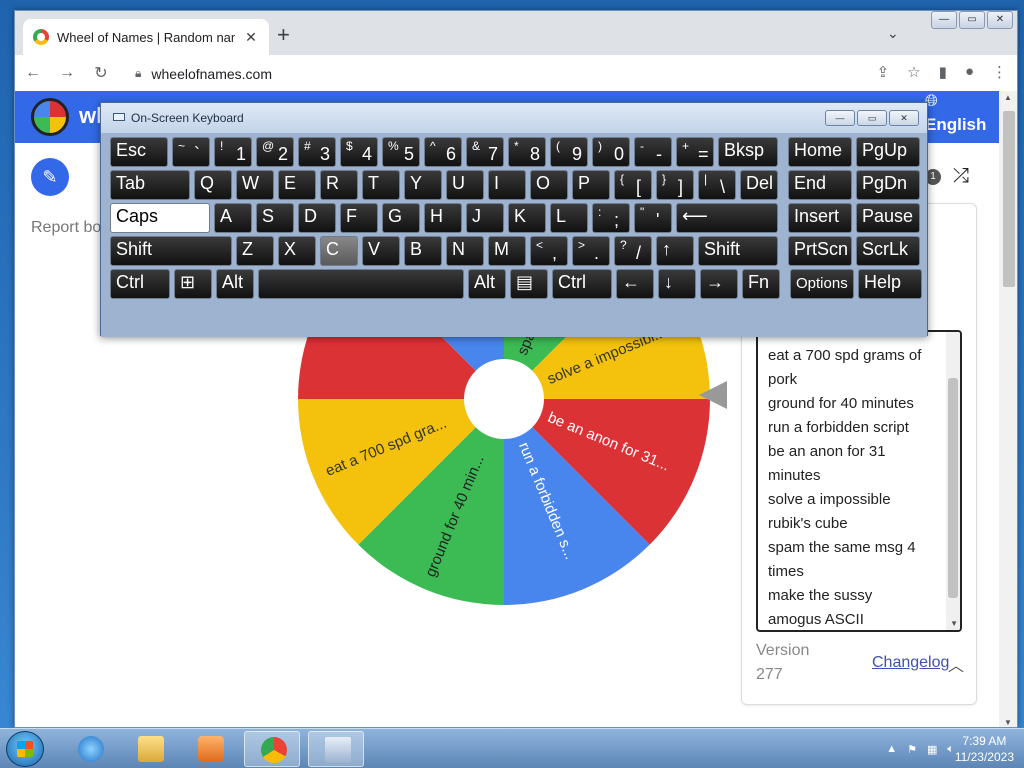  I want to click on key-: + =, so click(695, 152).